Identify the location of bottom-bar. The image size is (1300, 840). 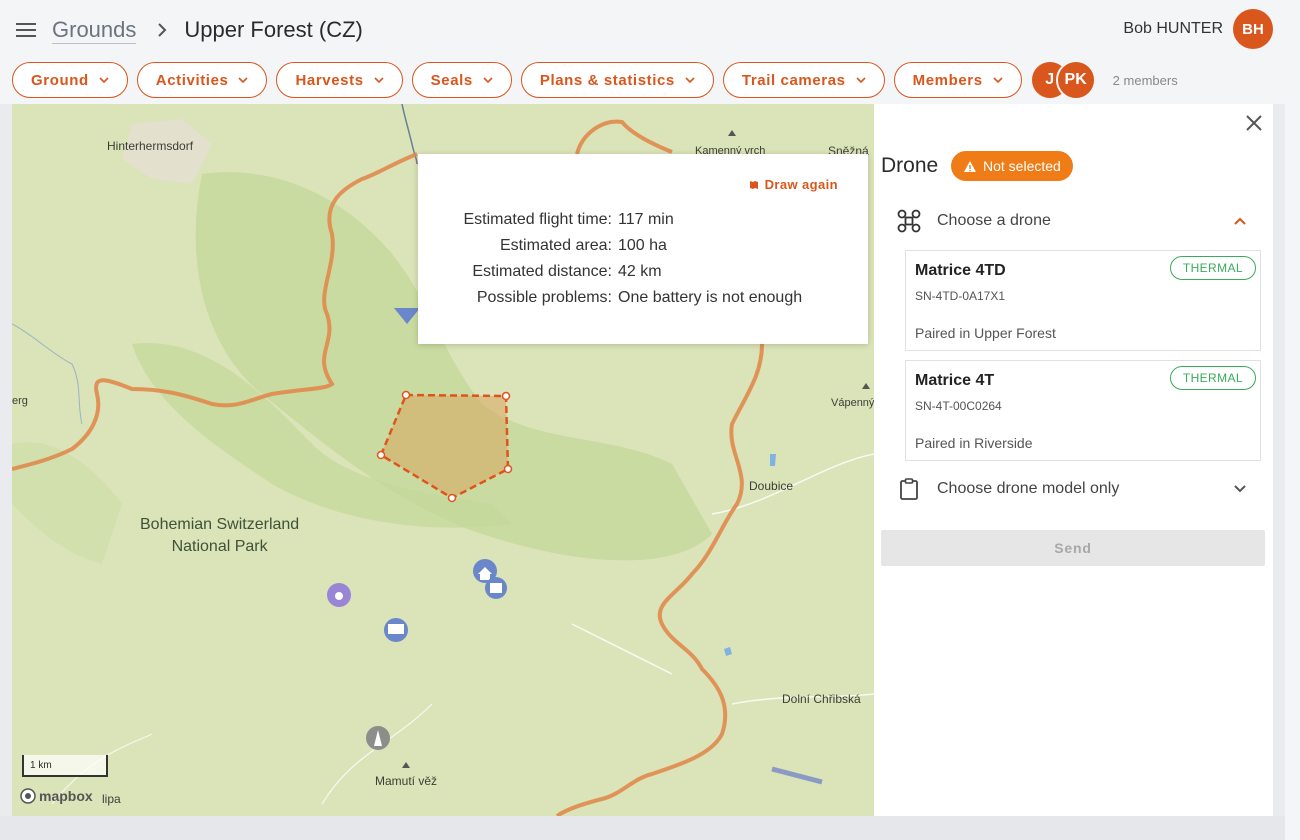
(642, 828).